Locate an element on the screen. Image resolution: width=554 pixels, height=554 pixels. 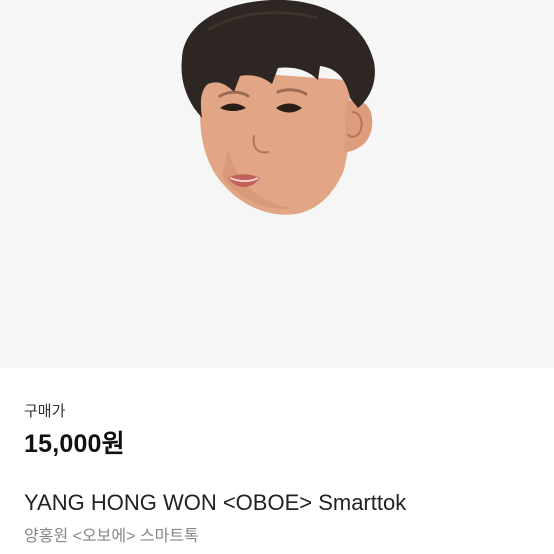
price-value: 15,000원 is located at coordinates (74, 444).